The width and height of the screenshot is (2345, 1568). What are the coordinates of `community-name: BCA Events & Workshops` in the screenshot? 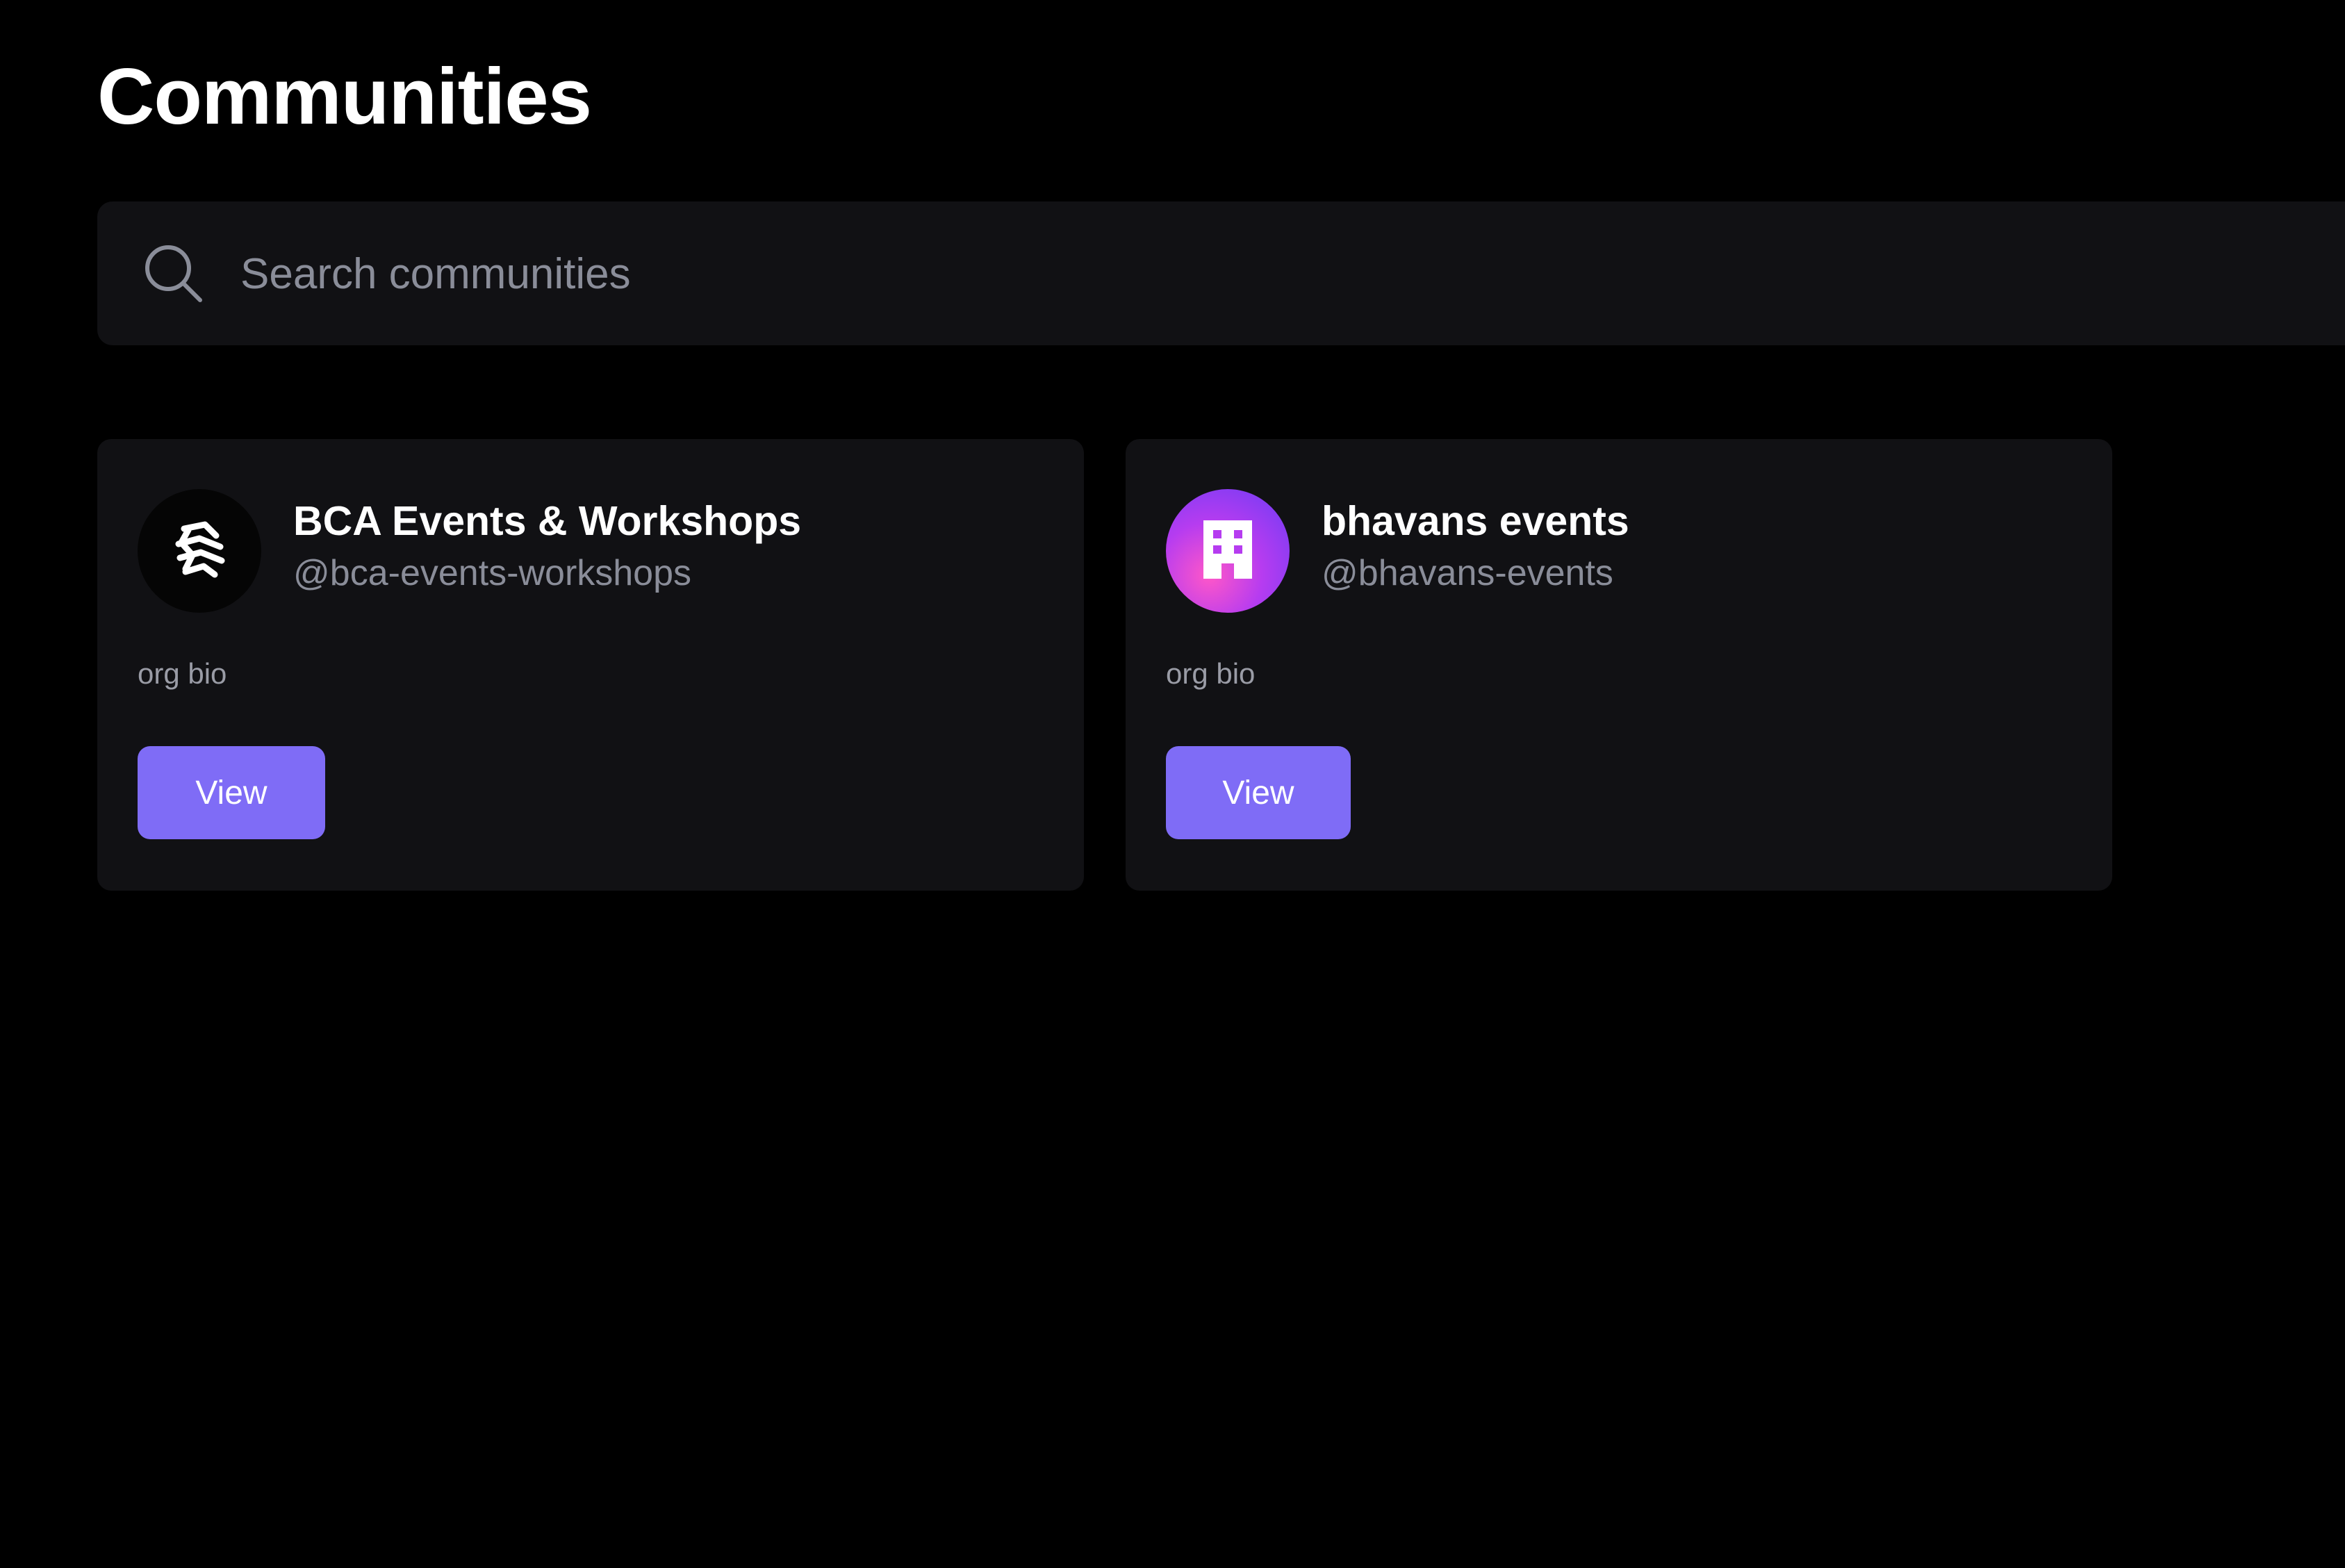 It's located at (547, 521).